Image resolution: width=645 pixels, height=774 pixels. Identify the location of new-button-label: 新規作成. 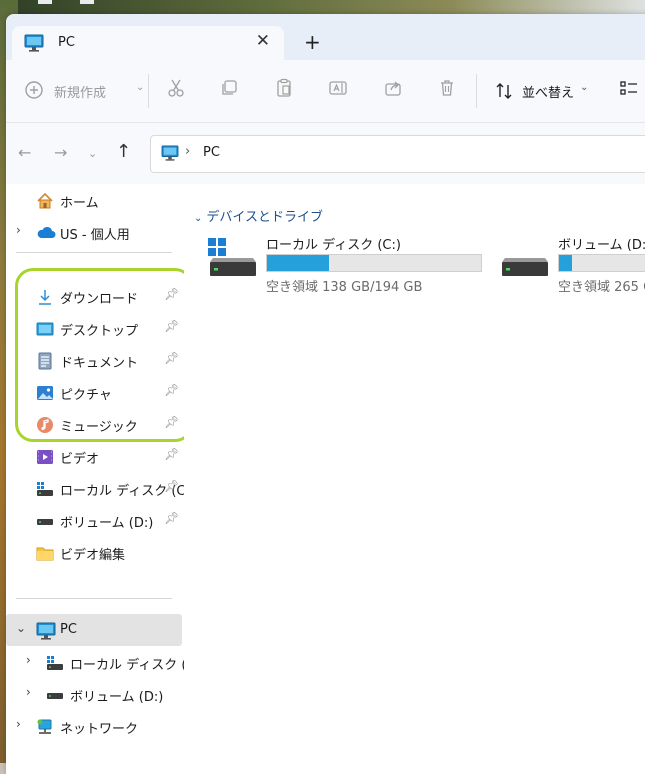
(80, 93).